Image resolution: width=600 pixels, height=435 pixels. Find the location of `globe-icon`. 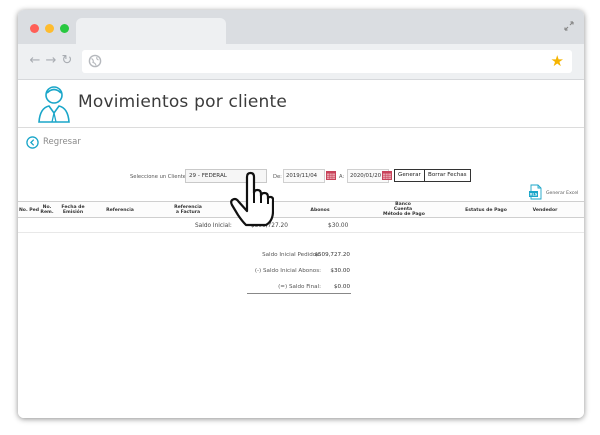

globe-icon is located at coordinates (95, 61).